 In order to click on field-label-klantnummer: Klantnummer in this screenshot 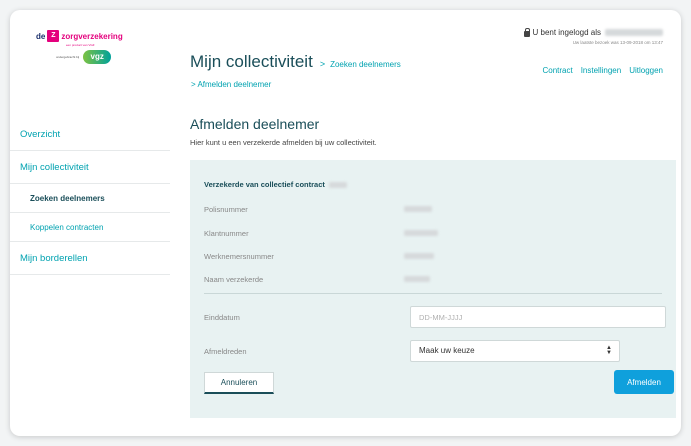, I will do `click(226, 233)`.